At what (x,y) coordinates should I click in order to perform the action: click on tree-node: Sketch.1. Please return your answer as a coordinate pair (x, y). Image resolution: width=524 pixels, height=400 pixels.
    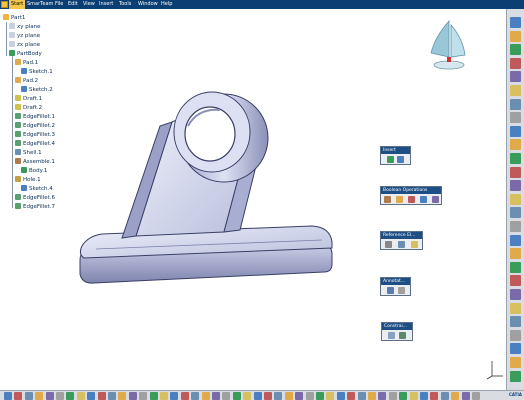
    Looking at the image, I should click on (37, 72).